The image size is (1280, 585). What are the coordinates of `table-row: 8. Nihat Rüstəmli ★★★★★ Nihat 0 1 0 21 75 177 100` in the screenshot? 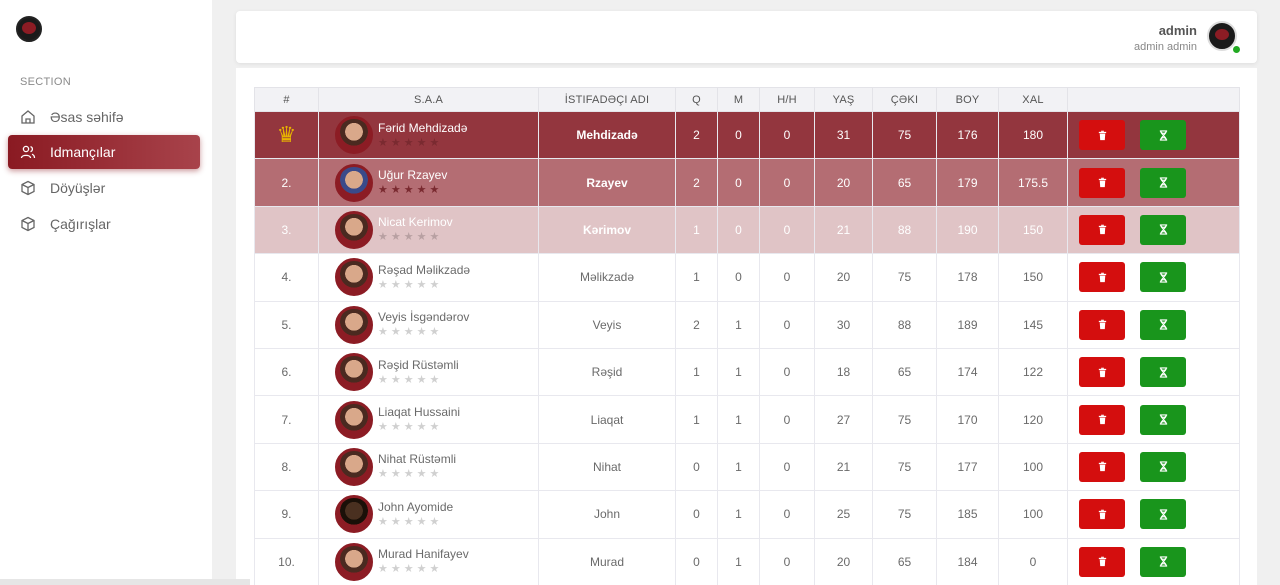 It's located at (747, 467).